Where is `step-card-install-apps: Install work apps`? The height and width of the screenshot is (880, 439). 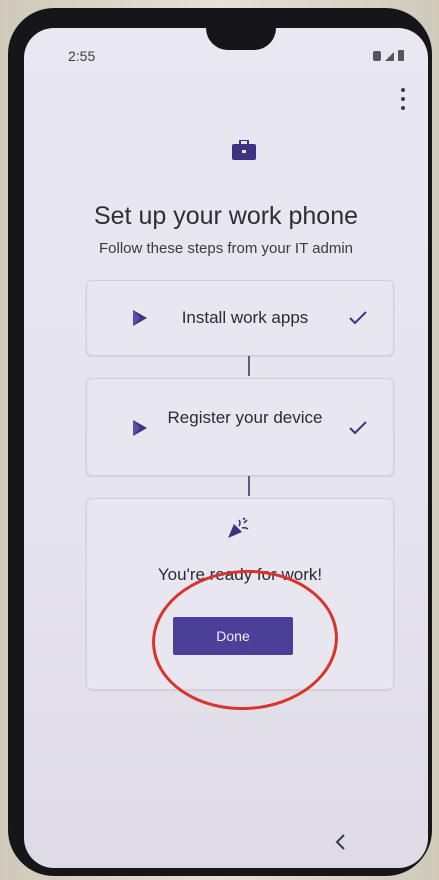
step-card-install-apps: Install work apps is located at coordinates (240, 318).